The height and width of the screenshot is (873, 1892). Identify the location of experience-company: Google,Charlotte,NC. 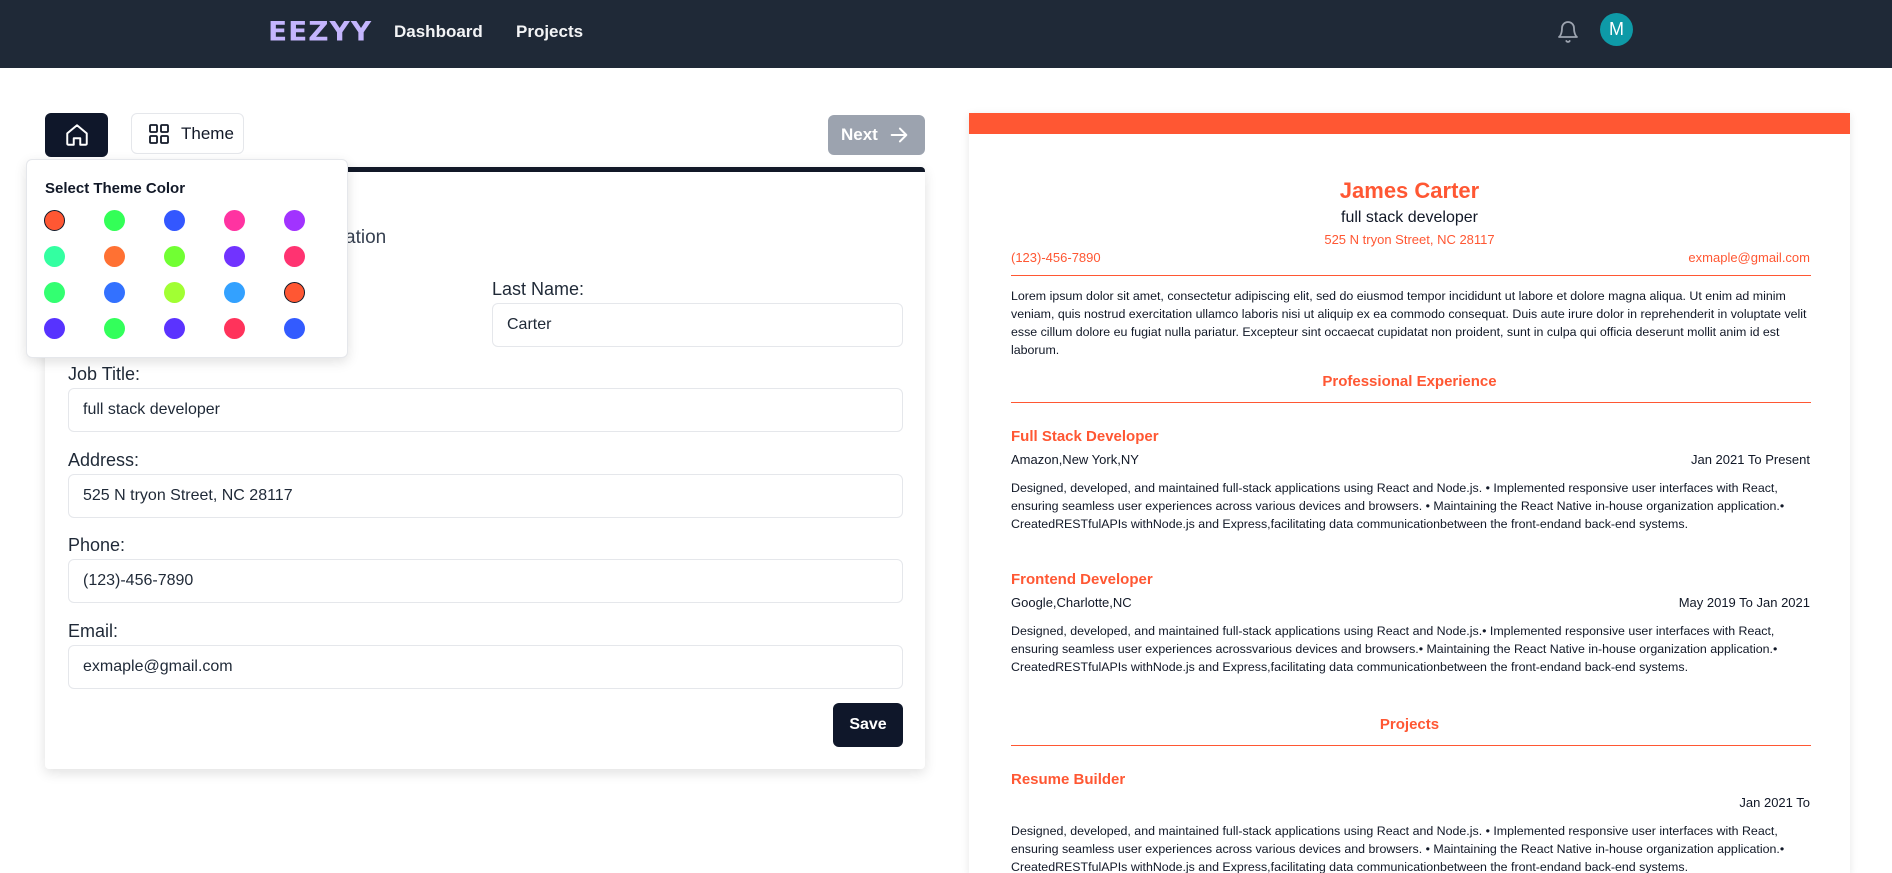
(1071, 602).